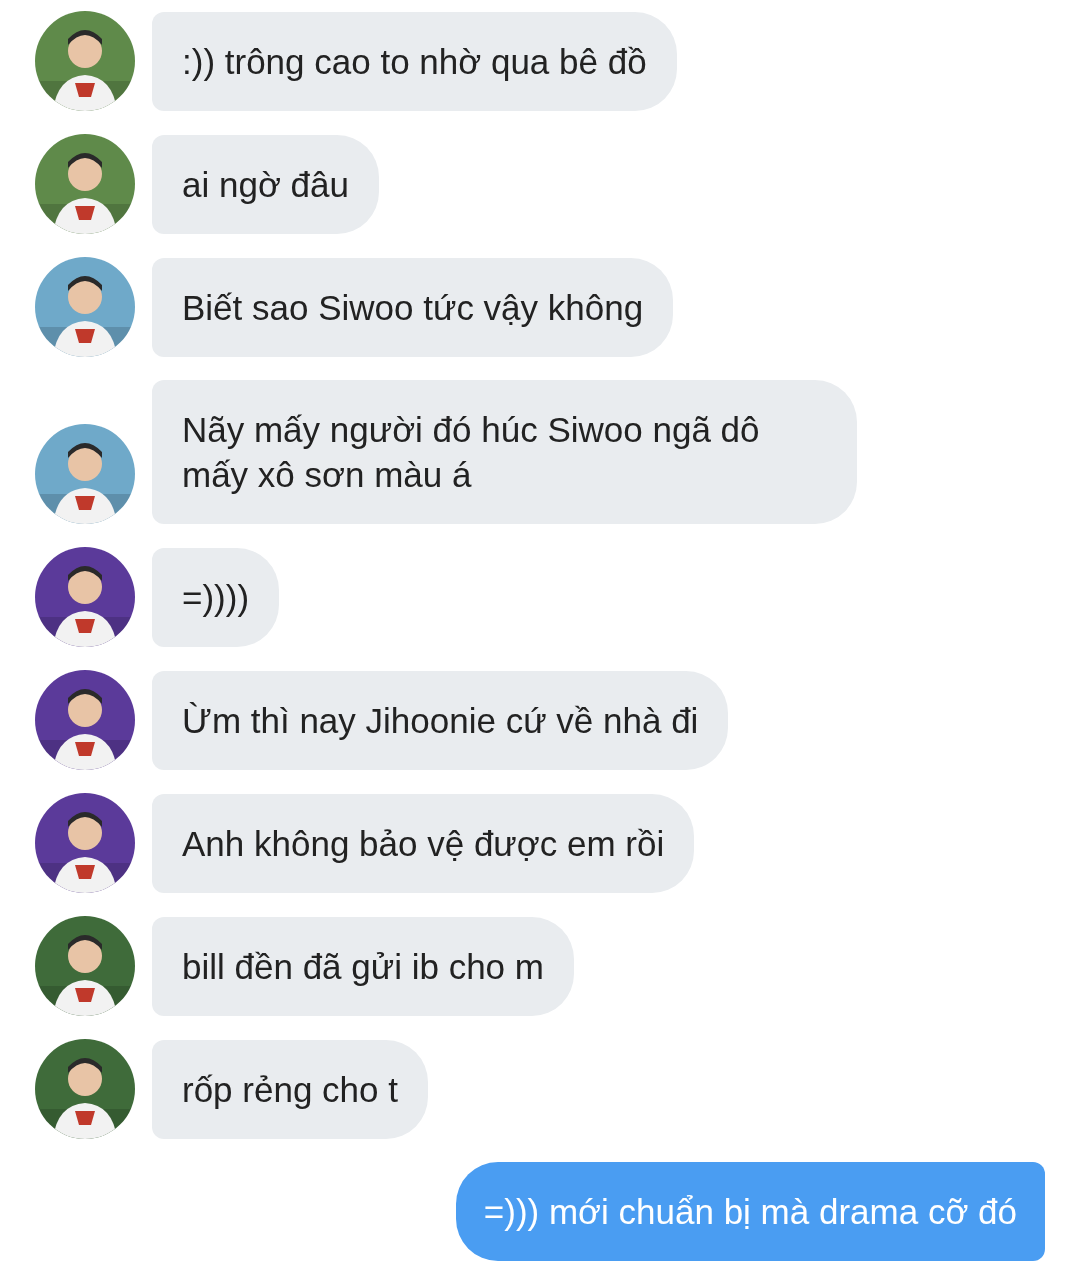 The height and width of the screenshot is (1280, 1080). What do you see at coordinates (265, 184) in the screenshot?
I see `received-message-bubble: ai ngờ đâu` at bounding box center [265, 184].